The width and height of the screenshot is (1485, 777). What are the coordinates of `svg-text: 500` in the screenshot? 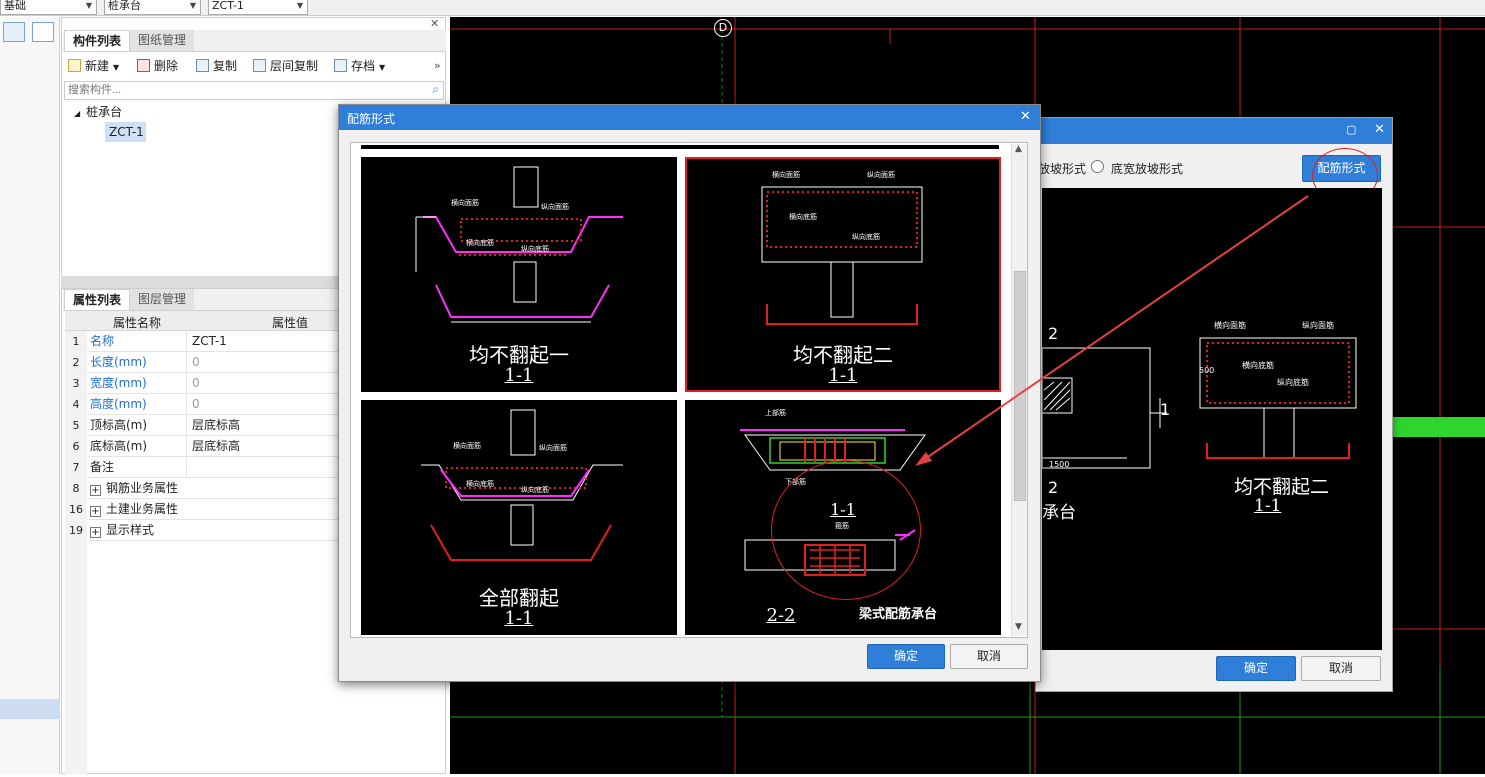 It's located at (1206, 370).